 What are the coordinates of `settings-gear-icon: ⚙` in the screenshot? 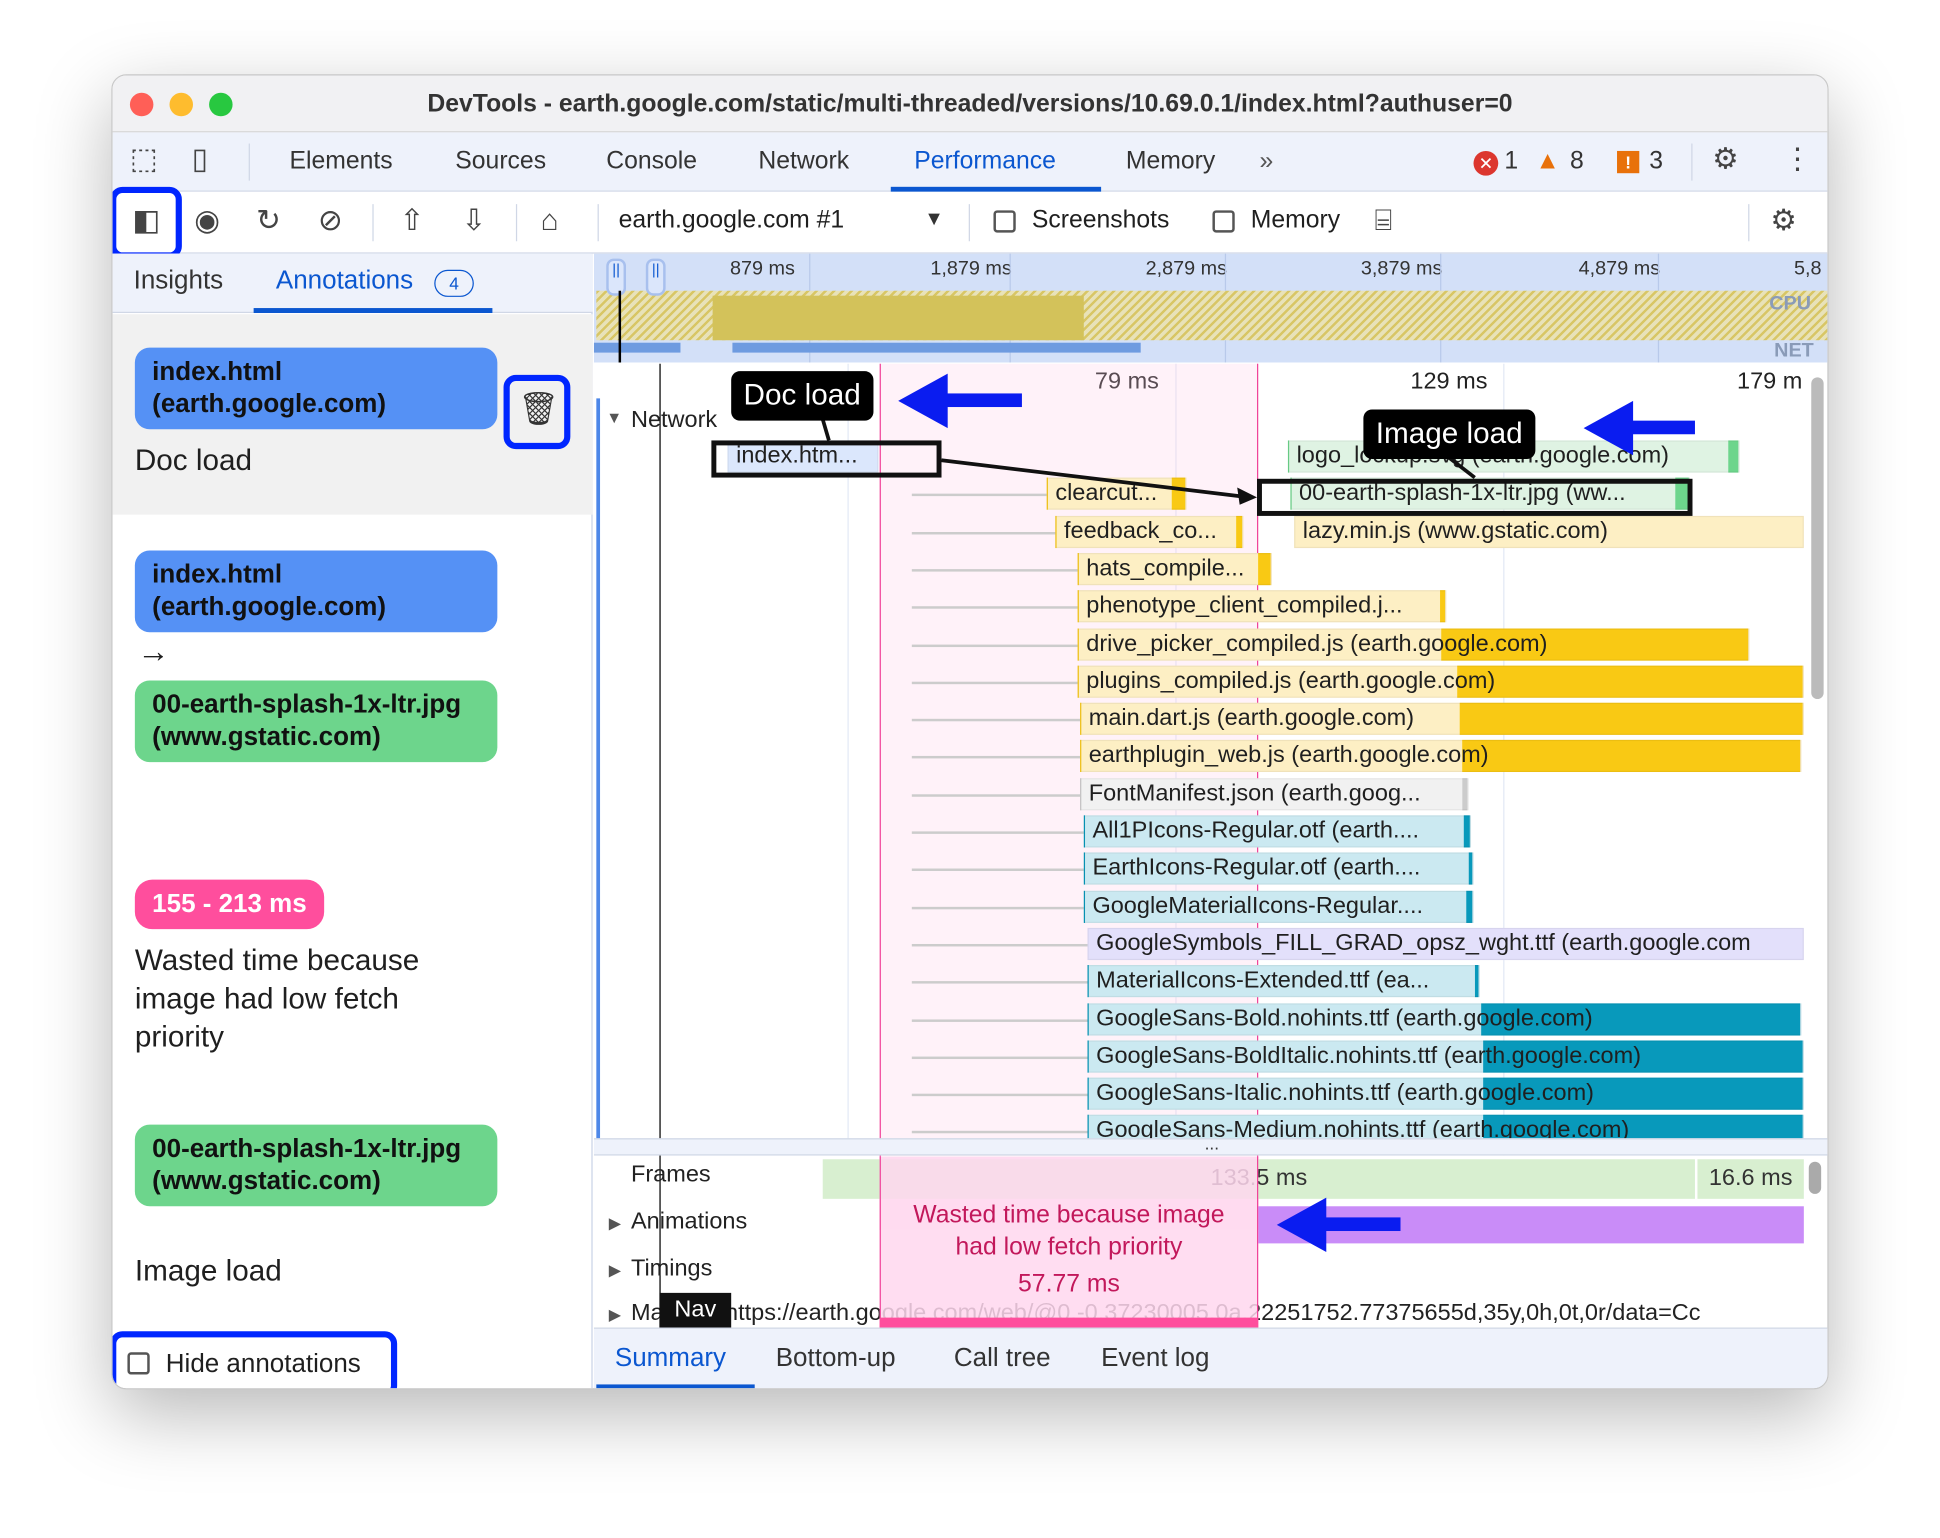 It's located at (1725, 159).